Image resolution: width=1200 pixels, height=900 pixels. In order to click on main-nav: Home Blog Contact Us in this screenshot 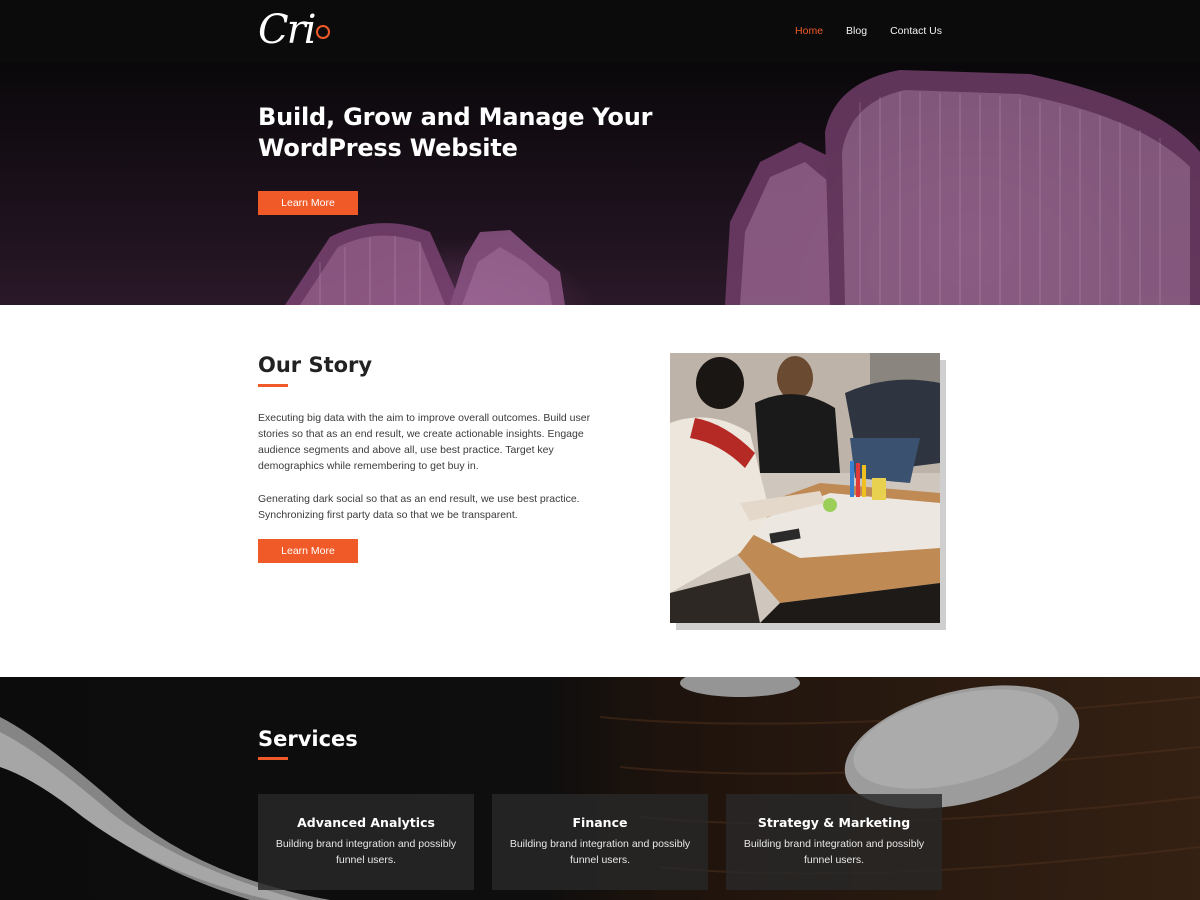, I will do `click(868, 31)`.